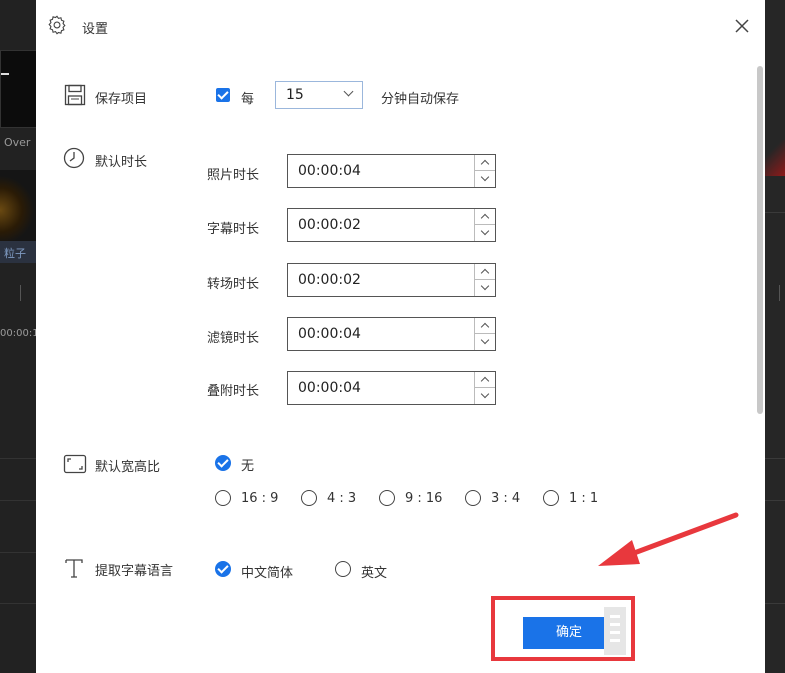  Describe the element at coordinates (760, 240) in the screenshot. I see `dialog-scrollbar` at that location.